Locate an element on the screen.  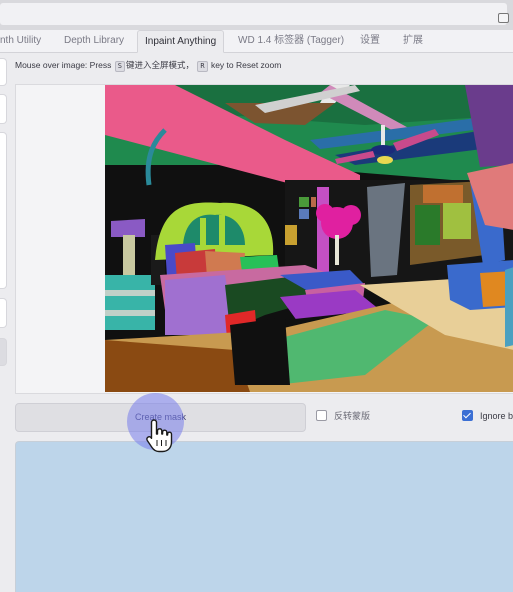
tab-inpaint-anything: Inpaint Anything is located at coordinates (181, 41).